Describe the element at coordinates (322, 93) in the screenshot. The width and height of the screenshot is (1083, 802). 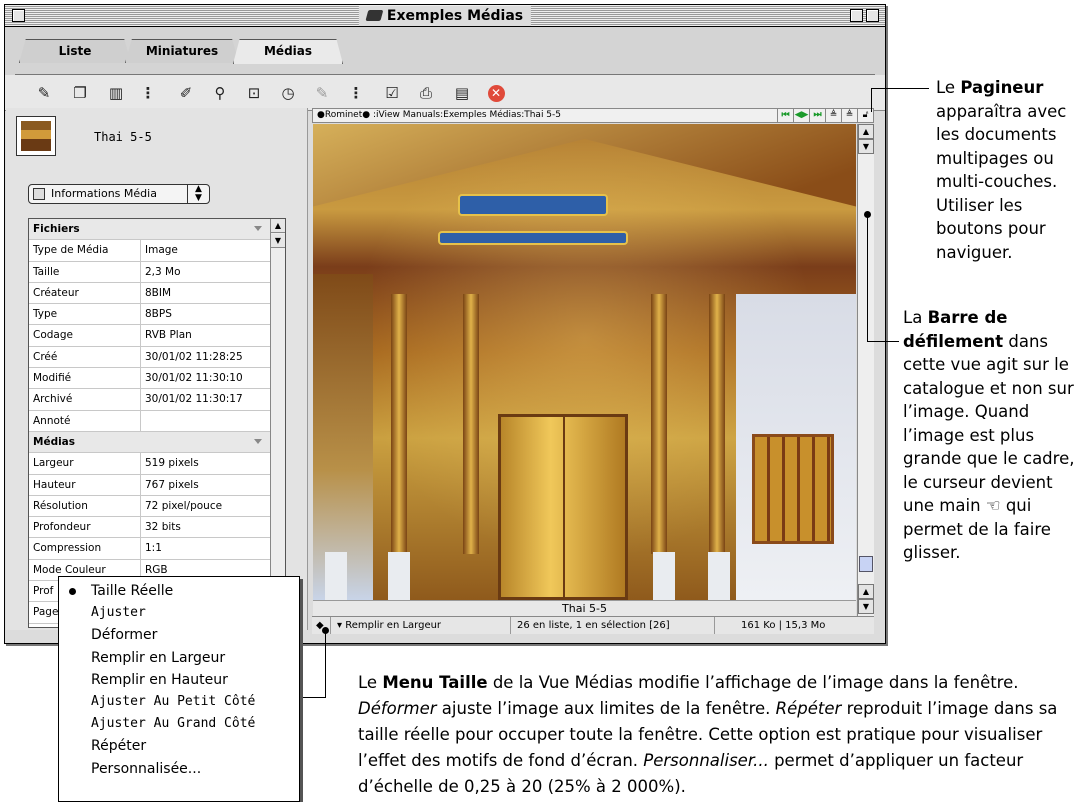
I see `brush-icon: ✎` at that location.